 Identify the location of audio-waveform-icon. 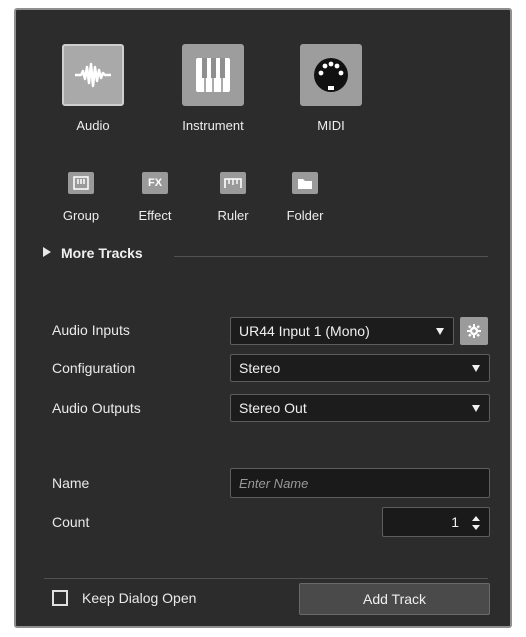
(93, 75).